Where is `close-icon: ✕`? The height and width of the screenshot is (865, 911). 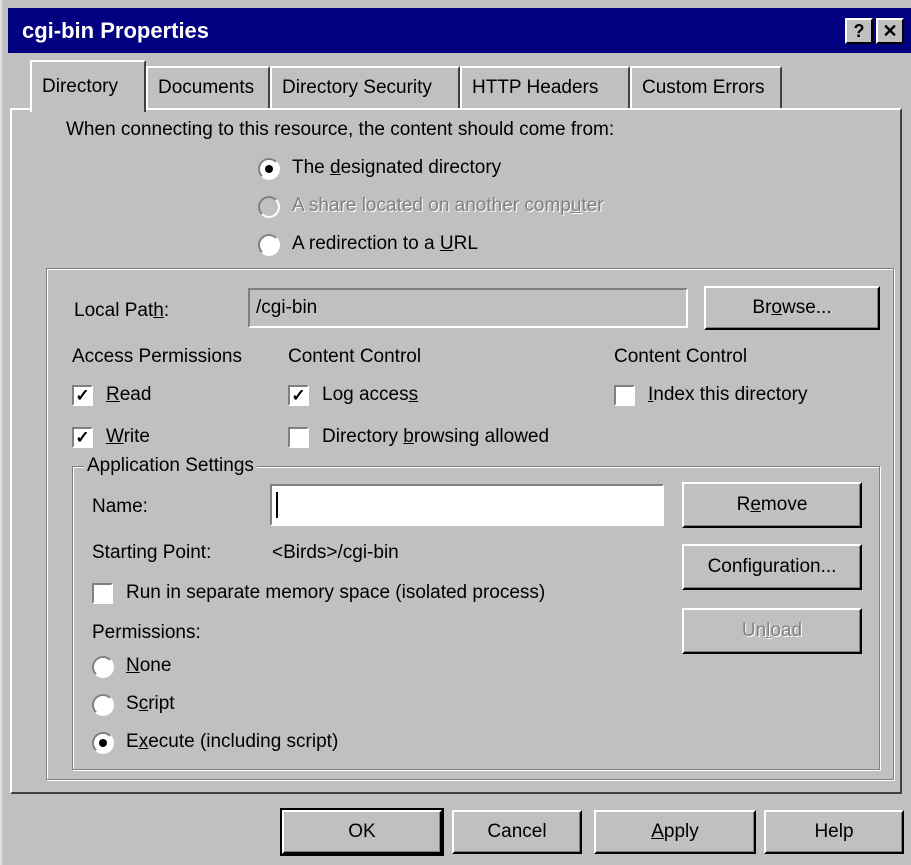 close-icon: ✕ is located at coordinates (890, 31).